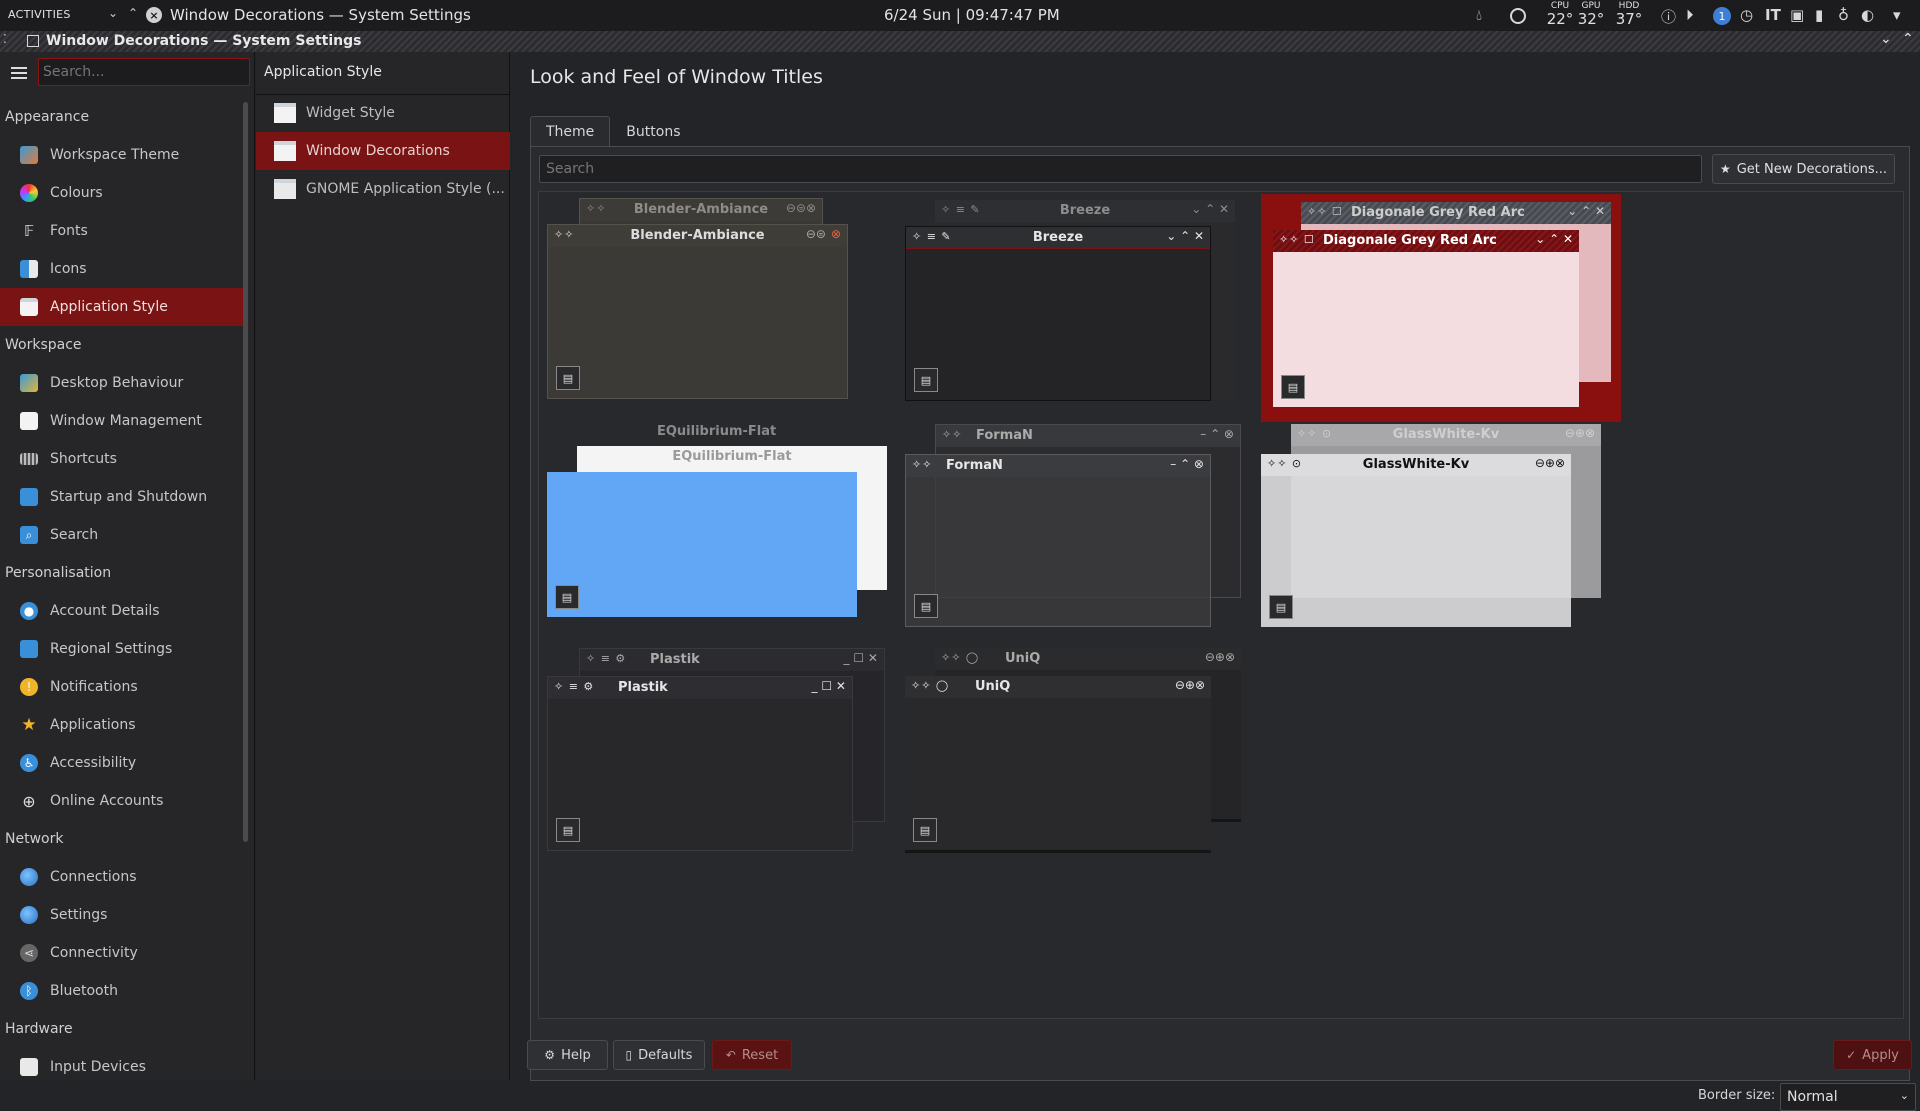  I want to click on minimize-icon: ⌄, so click(1886, 39).